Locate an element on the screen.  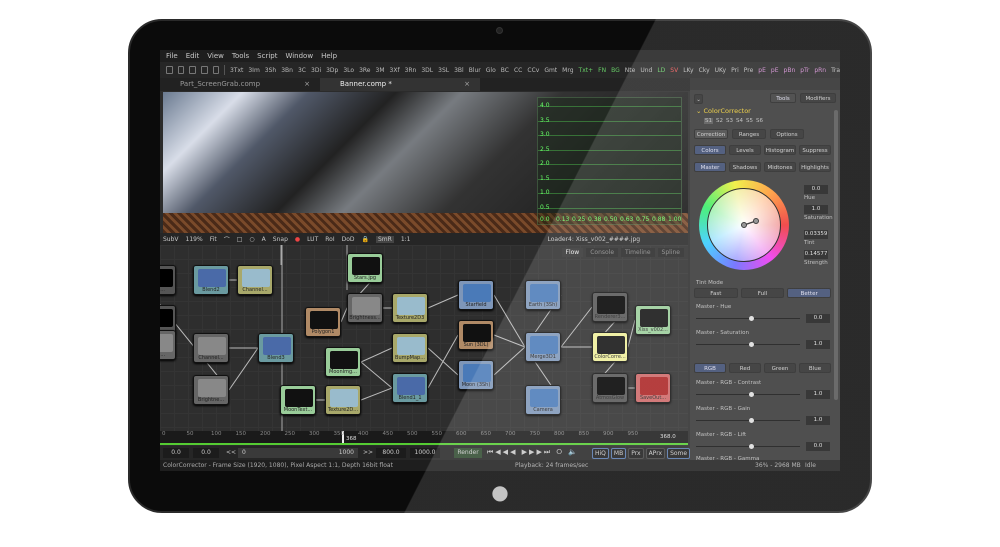
tool-button-cc: CC is located at coordinates (518, 70).